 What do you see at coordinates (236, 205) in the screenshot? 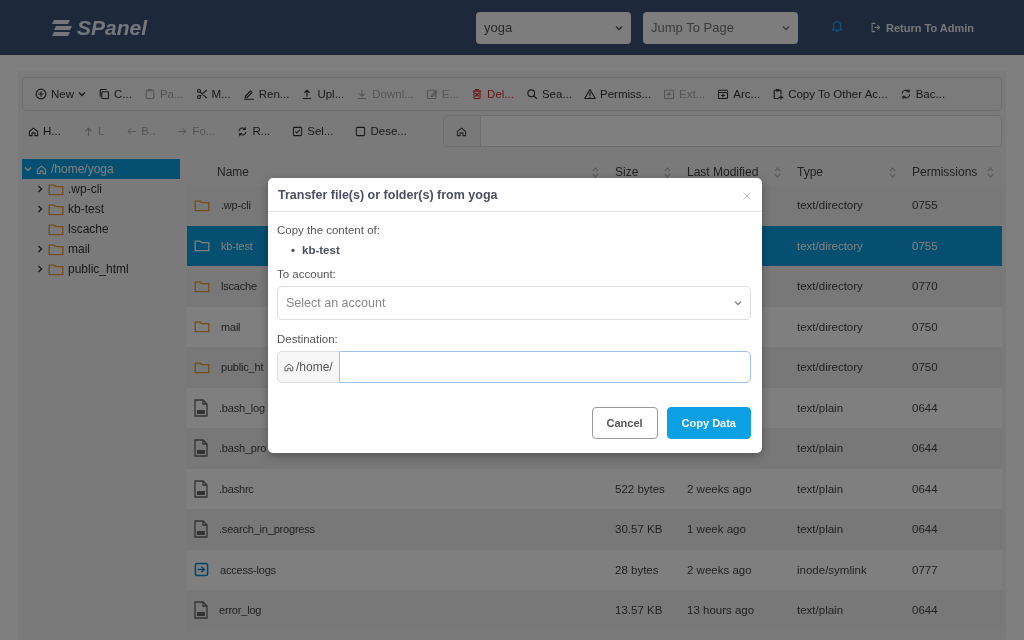
I see `table-cell: .wp-cli` at bounding box center [236, 205].